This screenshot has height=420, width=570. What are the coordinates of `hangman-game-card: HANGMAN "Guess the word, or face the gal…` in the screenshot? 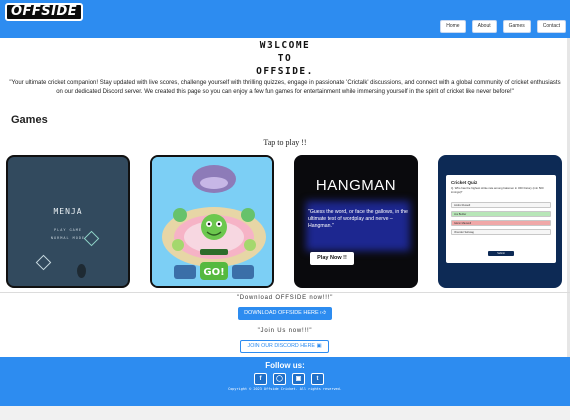 It's located at (356, 221).